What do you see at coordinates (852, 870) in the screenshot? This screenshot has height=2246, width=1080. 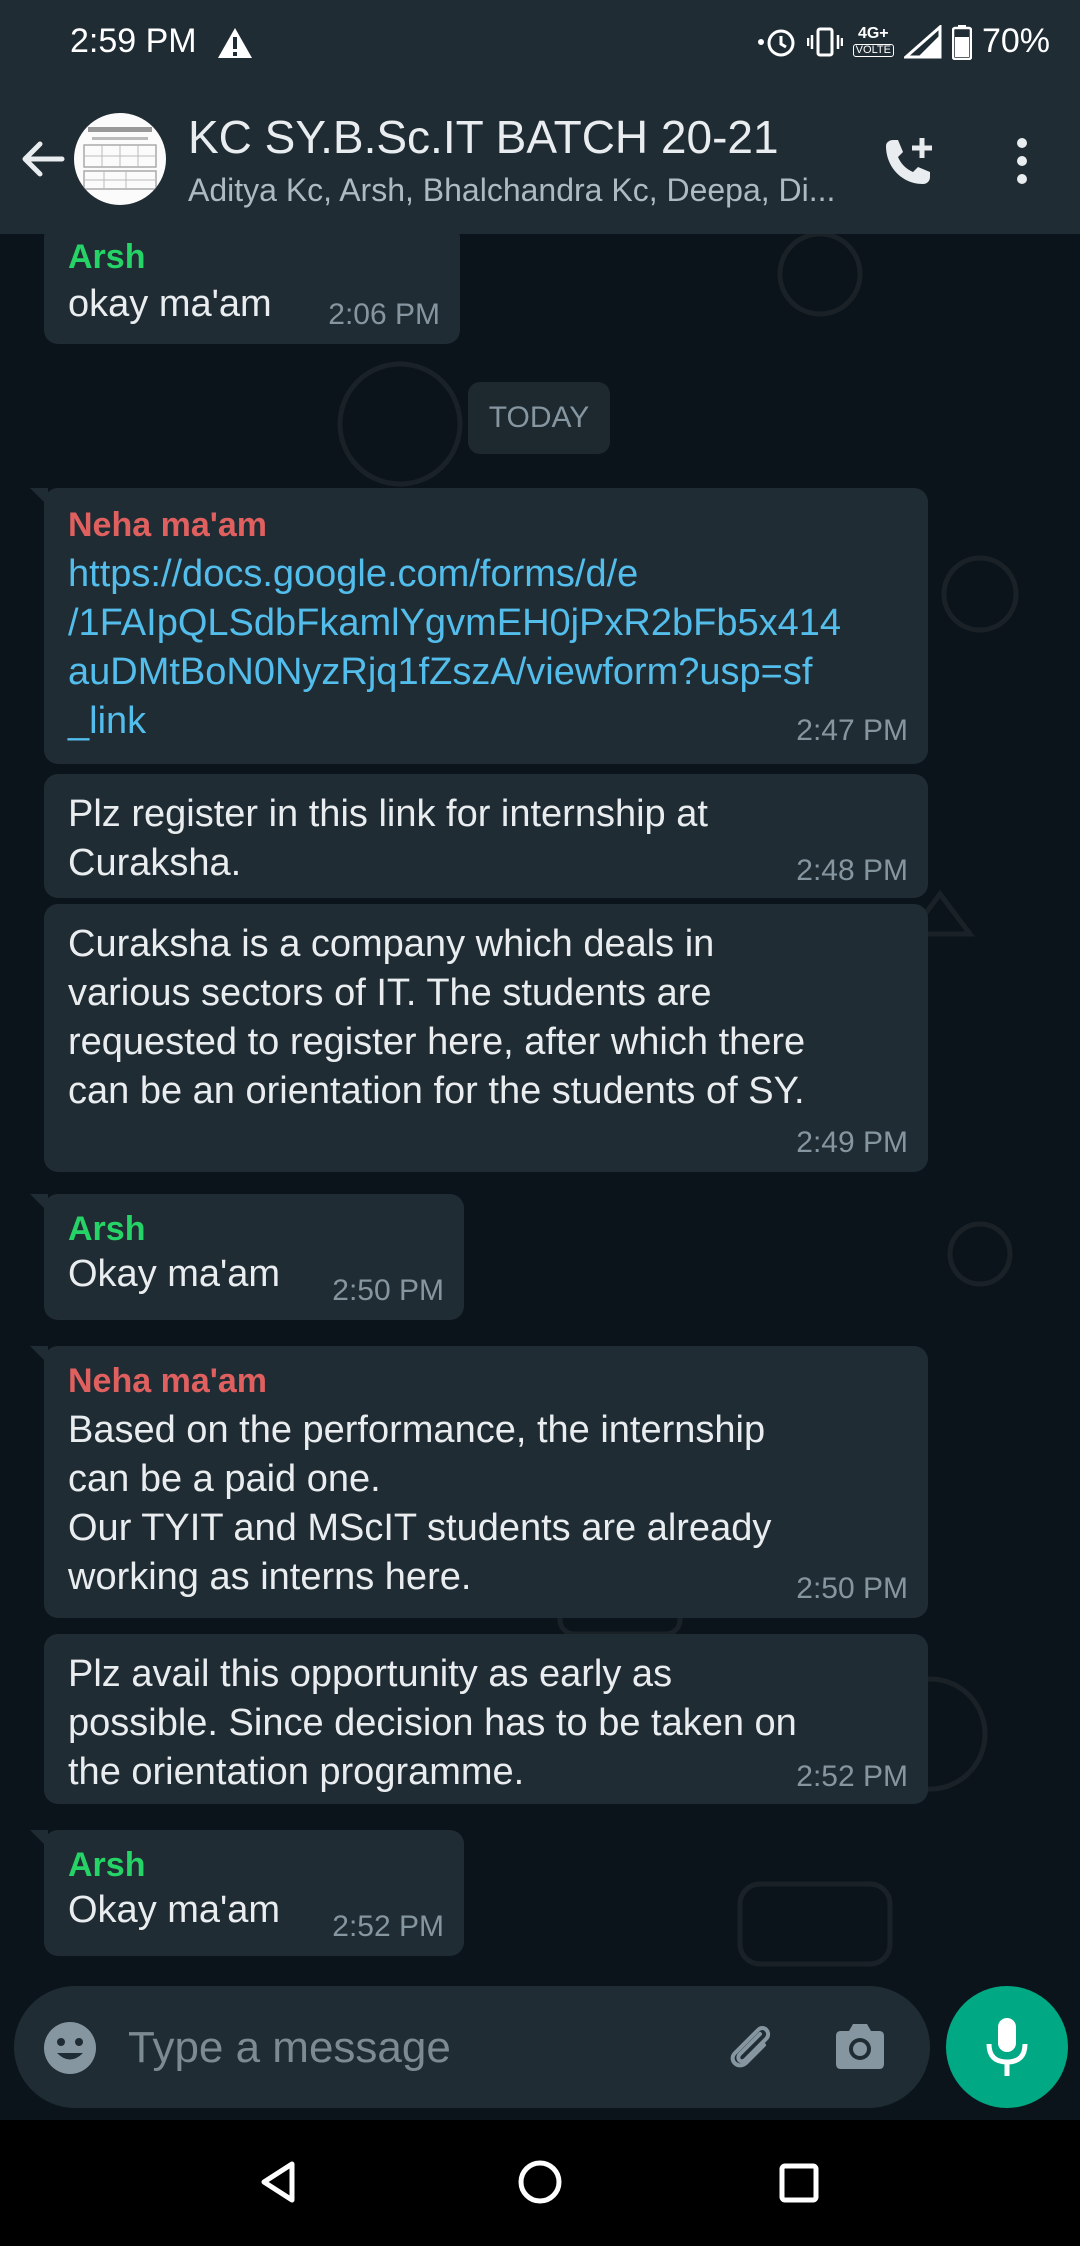 I see `message-time: 2:48 PM` at bounding box center [852, 870].